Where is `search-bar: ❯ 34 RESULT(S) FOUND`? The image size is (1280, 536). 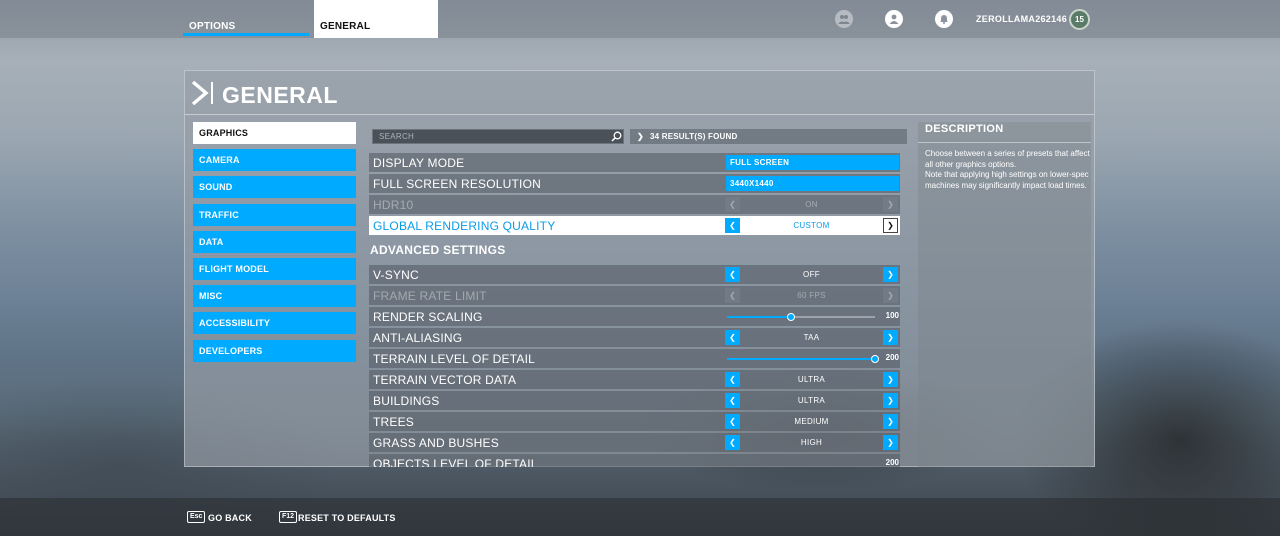 search-bar: ❯ 34 RESULT(S) FOUND is located at coordinates (637, 136).